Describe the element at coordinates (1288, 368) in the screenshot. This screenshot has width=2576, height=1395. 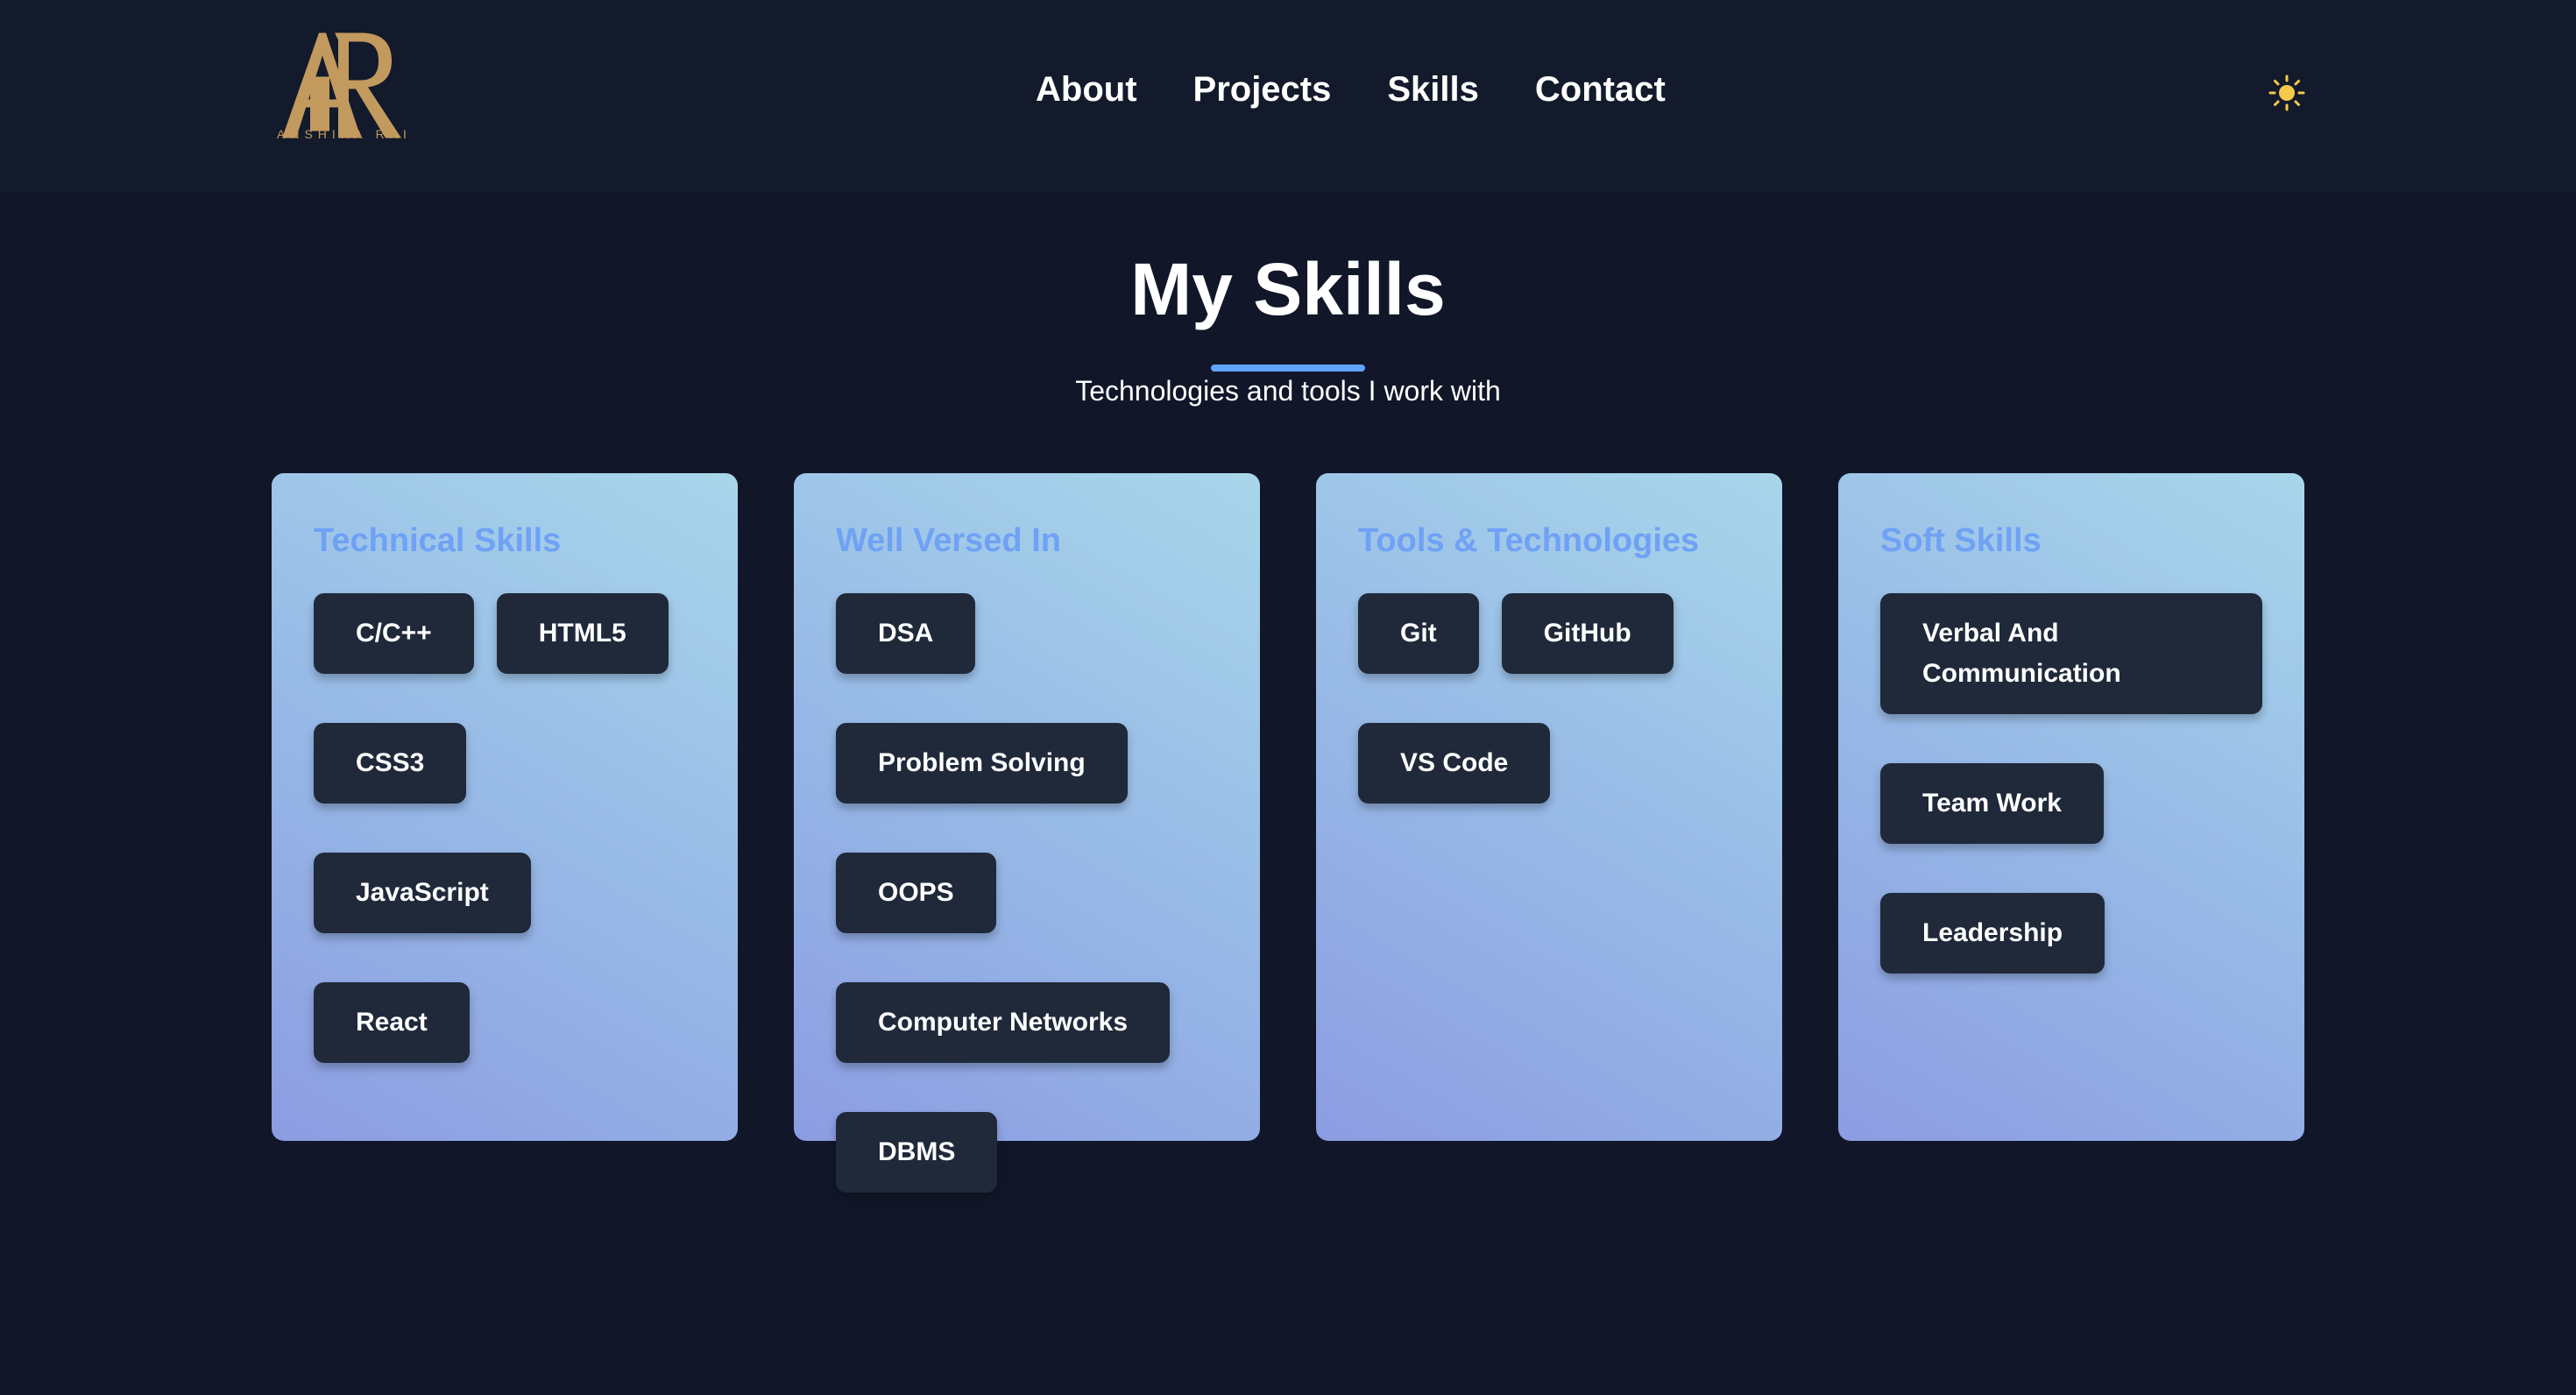
I see `title-underline` at that location.